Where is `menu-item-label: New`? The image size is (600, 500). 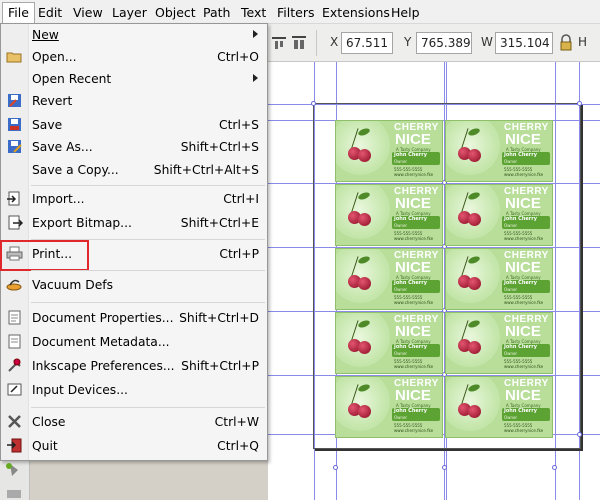 menu-item-label: New is located at coordinates (45, 35).